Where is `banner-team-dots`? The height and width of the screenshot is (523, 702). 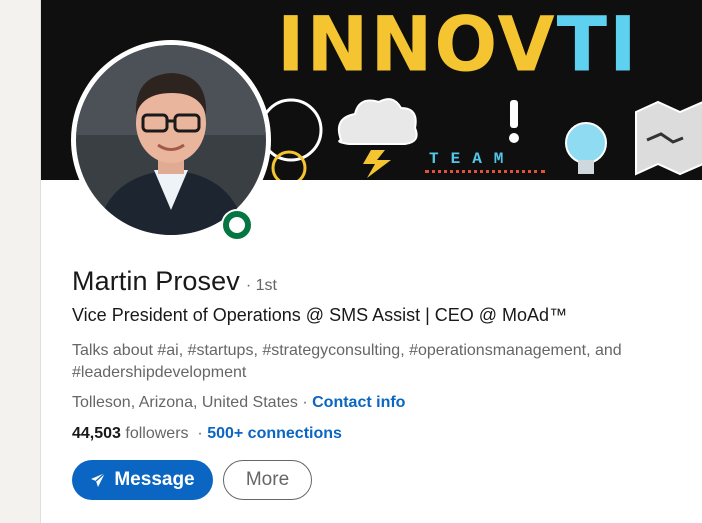
banner-team-dots is located at coordinates (485, 175).